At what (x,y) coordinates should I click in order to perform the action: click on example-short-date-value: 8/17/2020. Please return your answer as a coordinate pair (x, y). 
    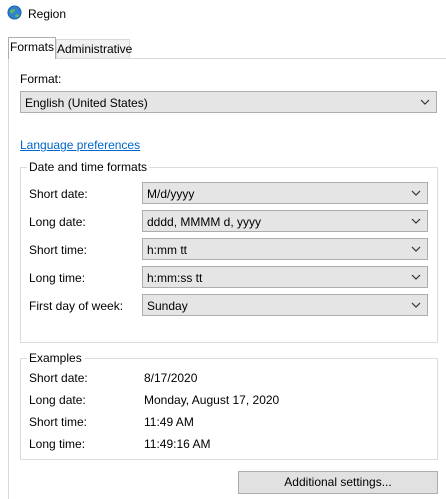
    Looking at the image, I should click on (171, 378).